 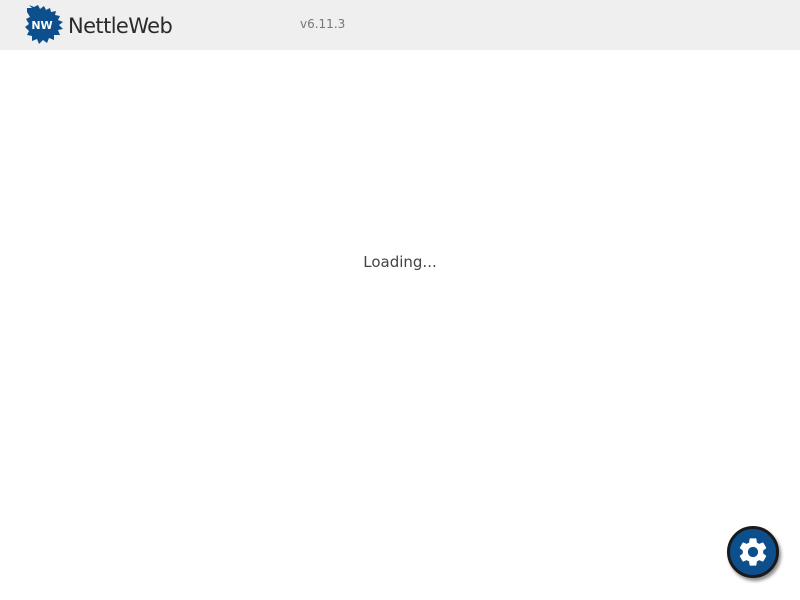 I want to click on app-name: NettleWeb, so click(x=120, y=25).